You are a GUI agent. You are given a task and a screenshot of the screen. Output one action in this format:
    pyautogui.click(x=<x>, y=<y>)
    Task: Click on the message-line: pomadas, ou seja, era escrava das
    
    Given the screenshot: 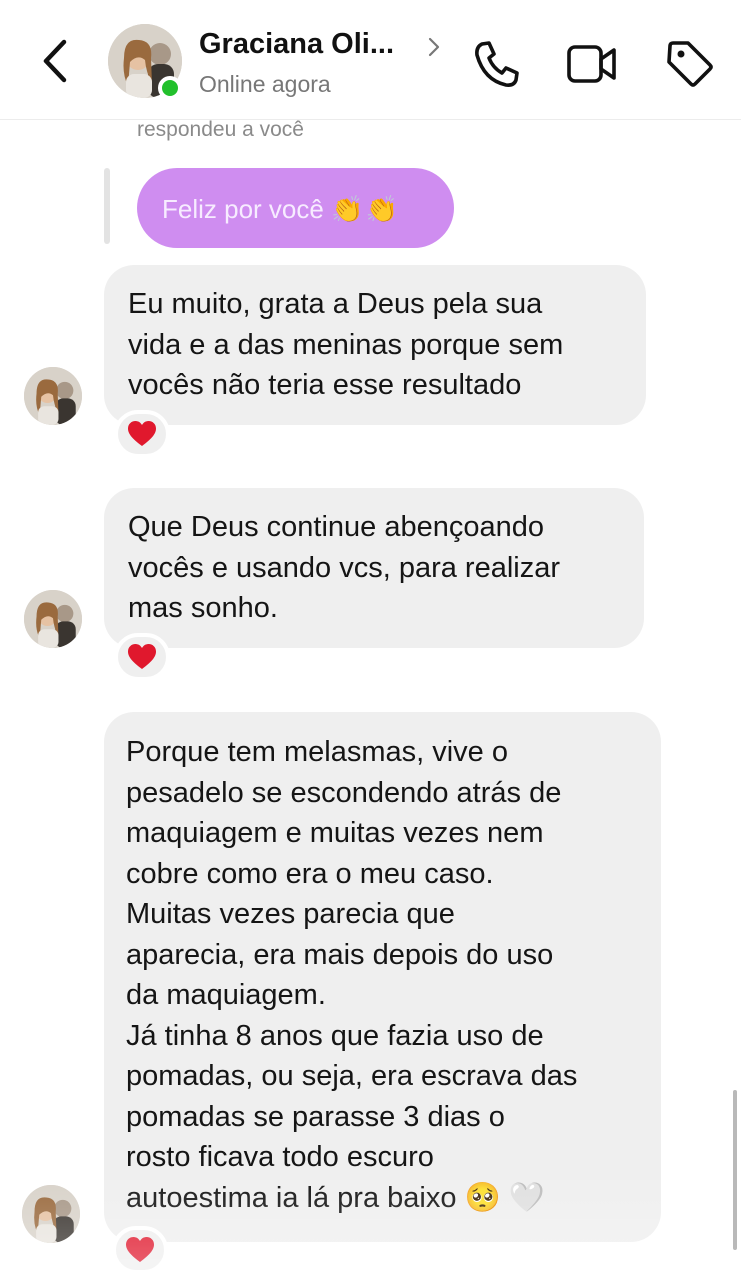 What is the action you would take?
    pyautogui.click(x=352, y=1076)
    